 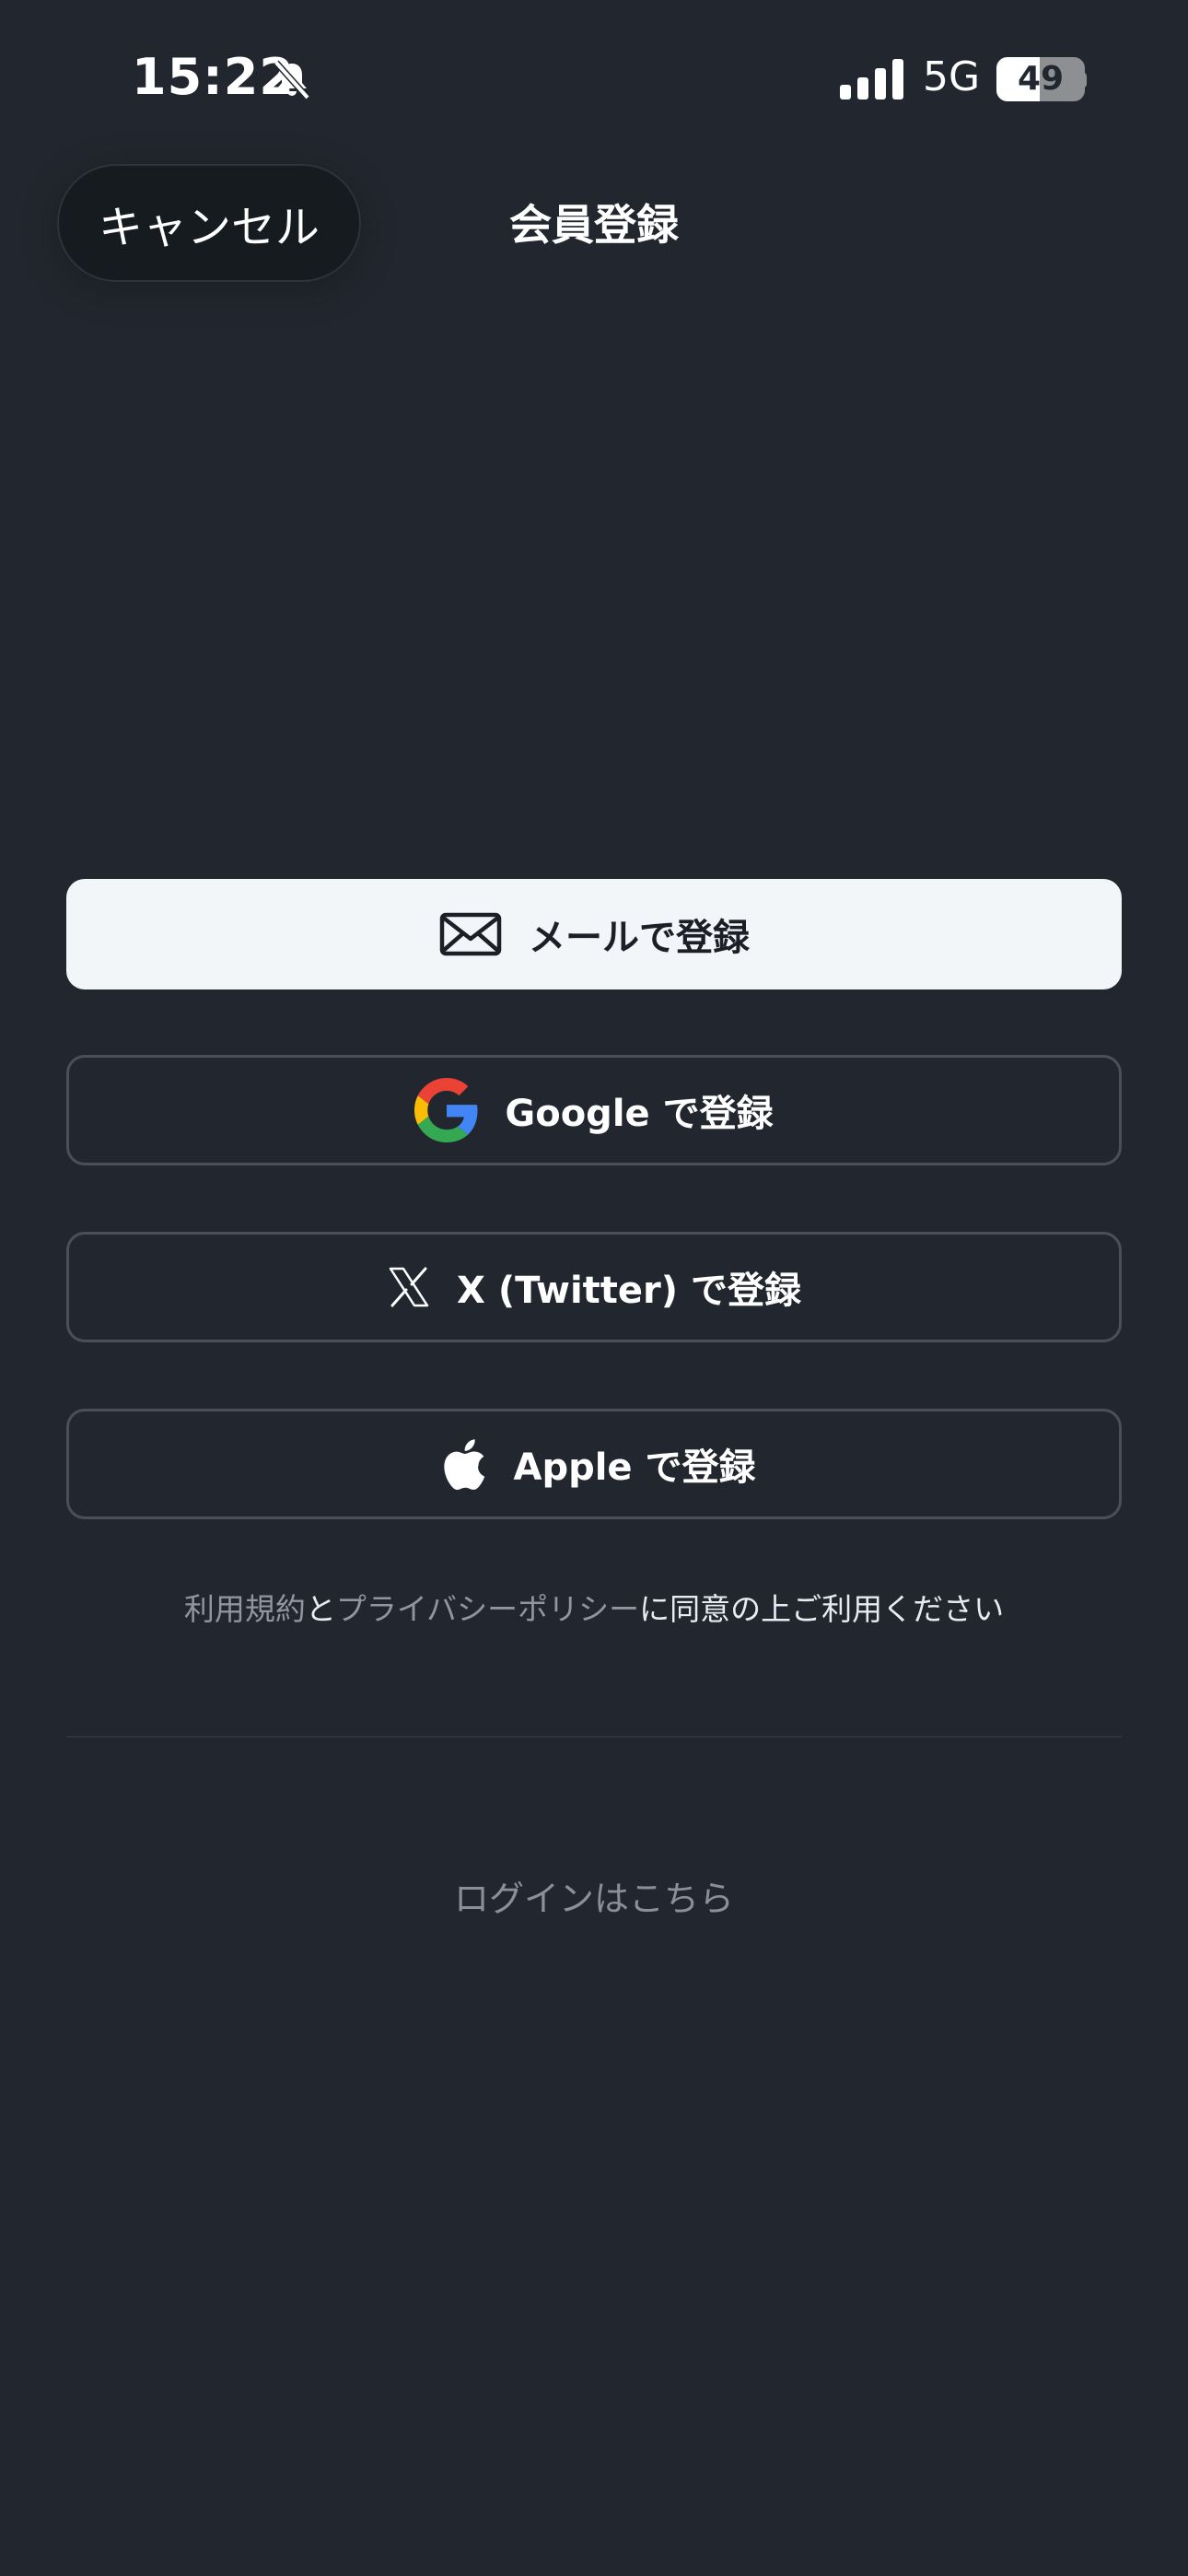 What do you see at coordinates (634, 1467) in the screenshot?
I see `apple-signup-label: Apple で登録` at bounding box center [634, 1467].